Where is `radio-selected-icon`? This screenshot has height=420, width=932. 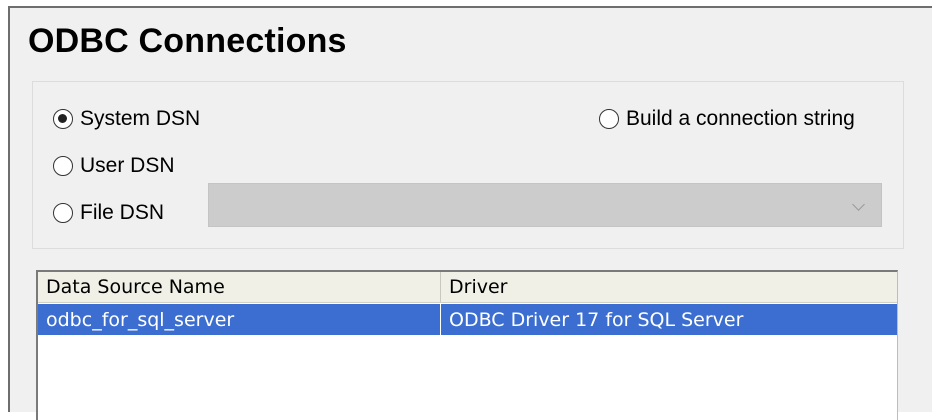
radio-selected-icon is located at coordinates (63, 119).